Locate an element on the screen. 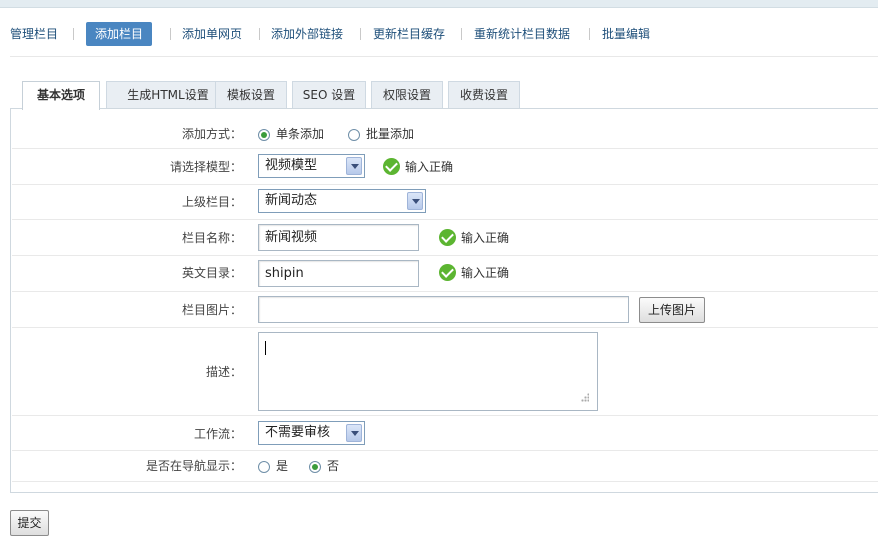 Image resolution: width=878 pixels, height=555 pixels. submit-button: 提交 is located at coordinates (29, 523).